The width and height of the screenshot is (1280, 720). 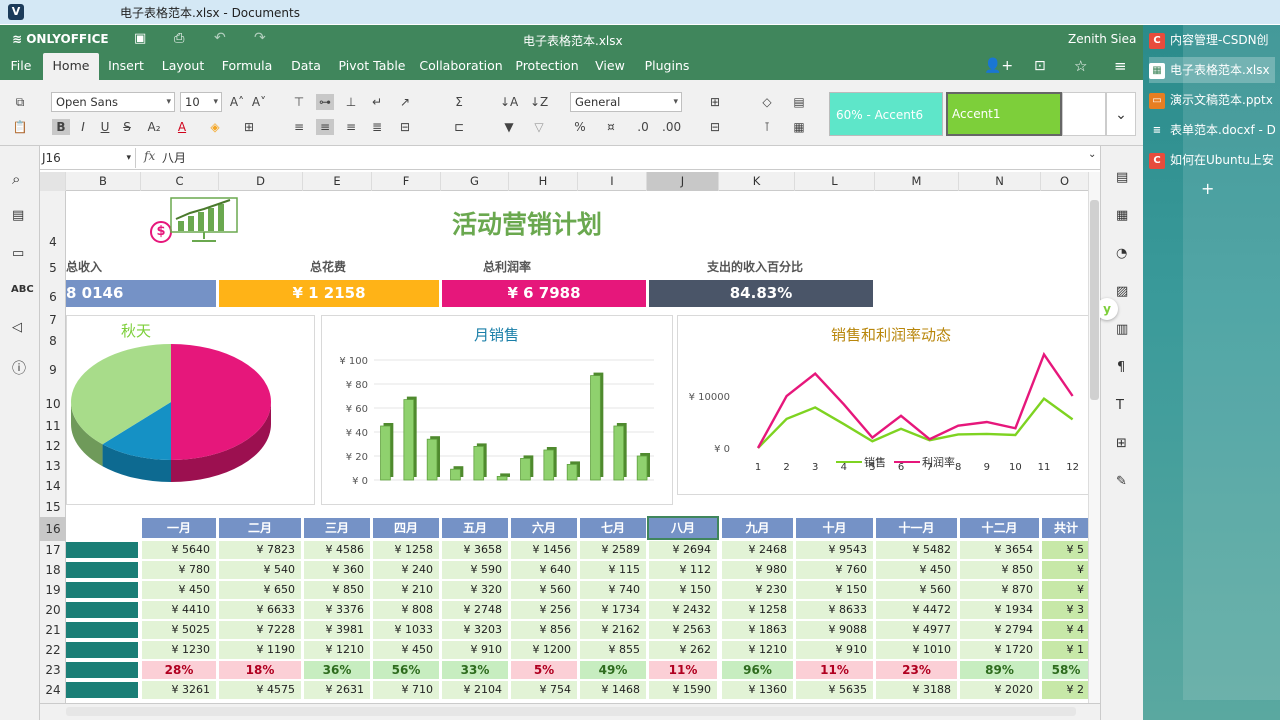 What do you see at coordinates (834, 690) in the screenshot?
I see `table-cell: ¥ 5635` at bounding box center [834, 690].